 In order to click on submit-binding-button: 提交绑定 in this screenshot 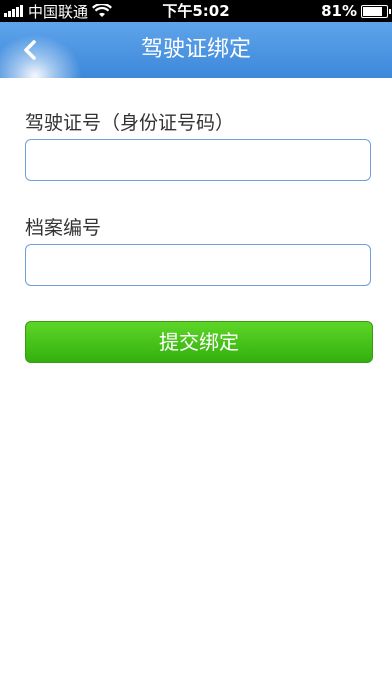, I will do `click(199, 342)`.